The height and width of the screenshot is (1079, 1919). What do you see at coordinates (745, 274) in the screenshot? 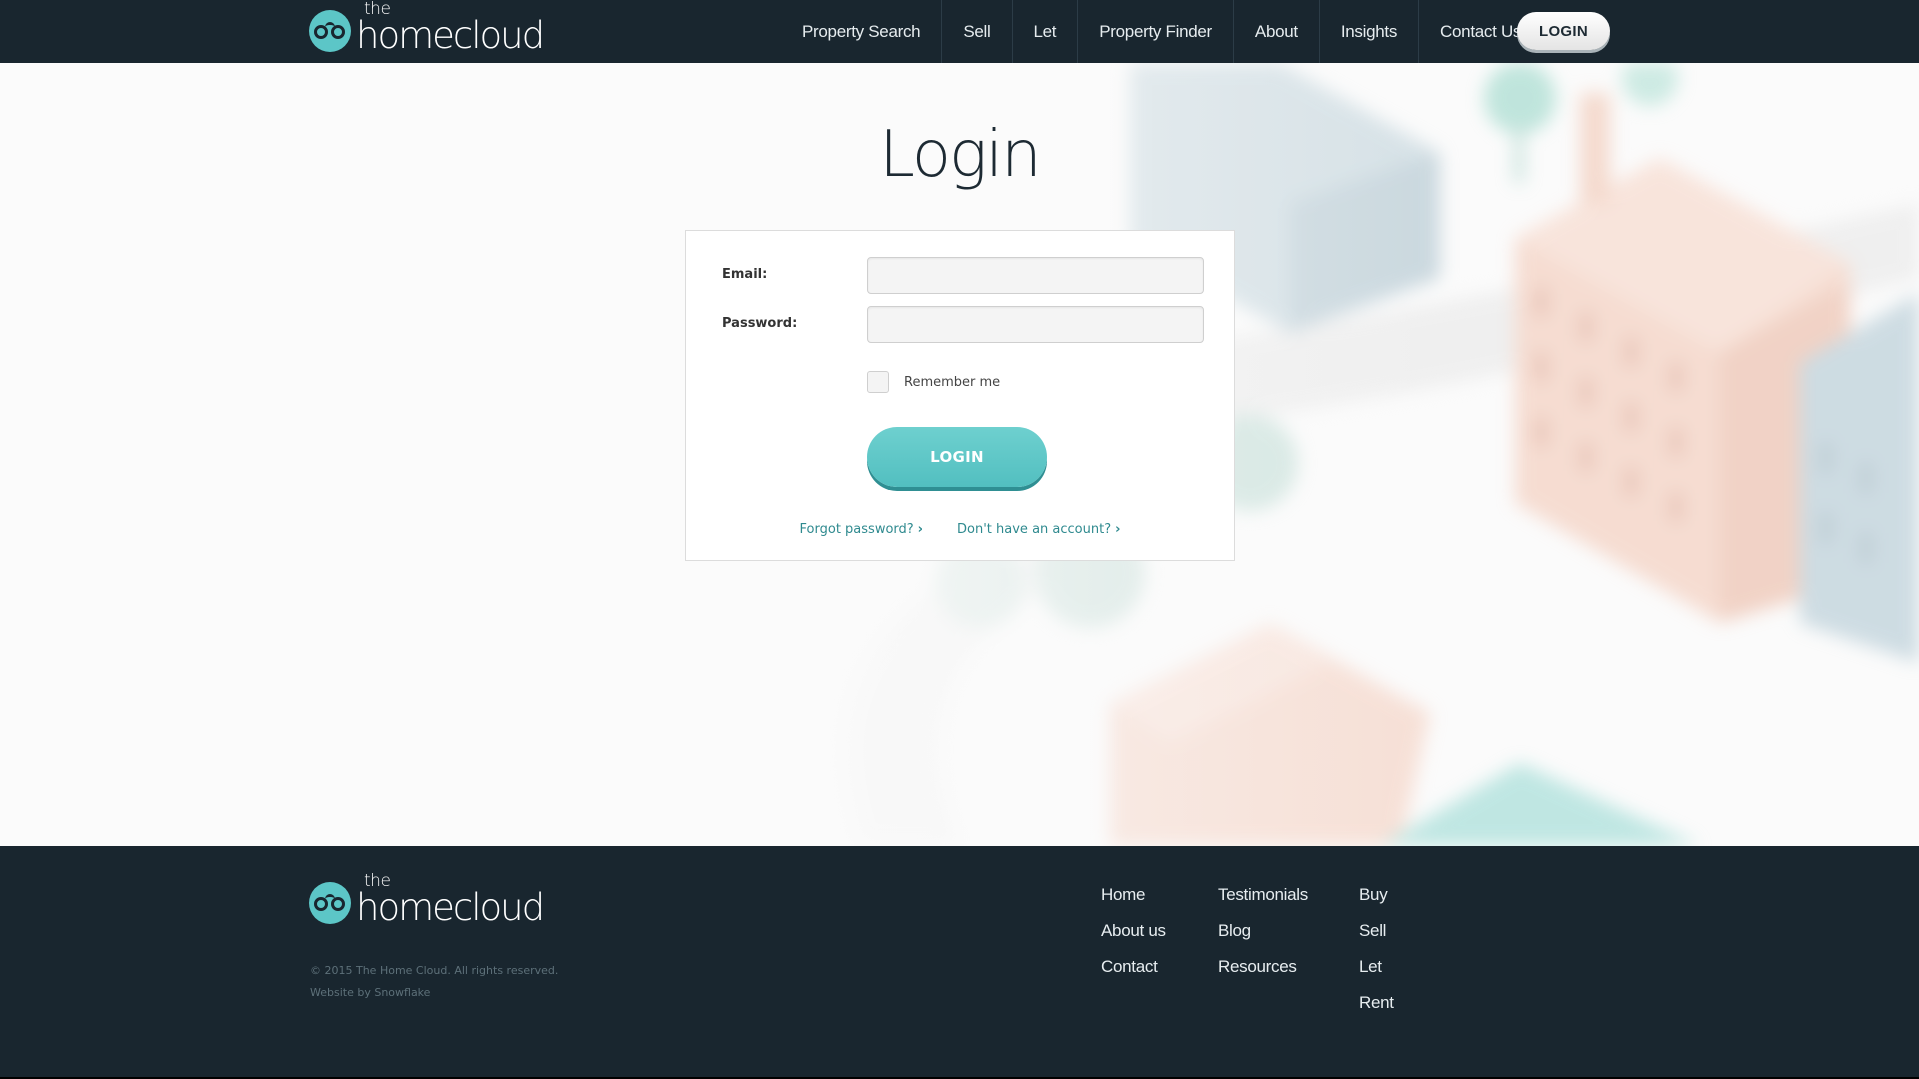
I see `email-label: Email:` at bounding box center [745, 274].